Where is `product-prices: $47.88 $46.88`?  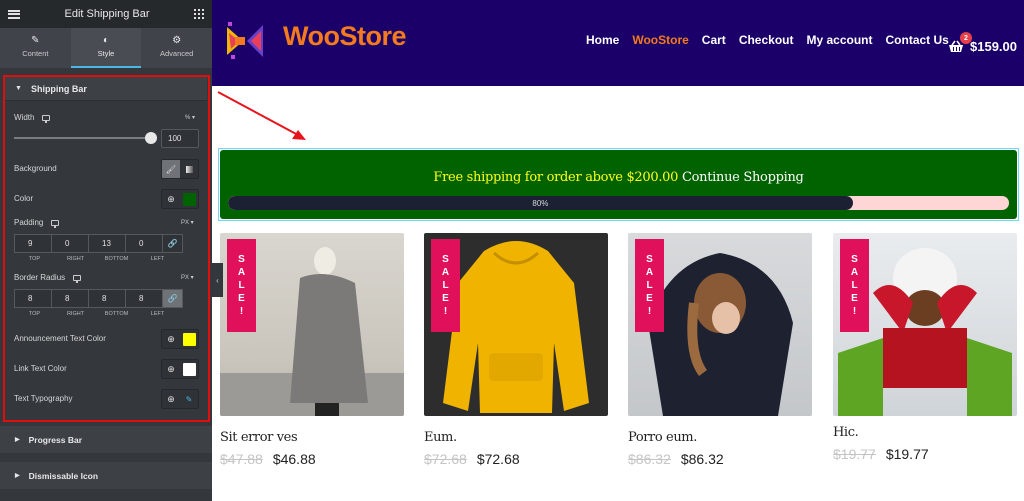
product-prices: $47.88 $46.88 is located at coordinates (312, 459).